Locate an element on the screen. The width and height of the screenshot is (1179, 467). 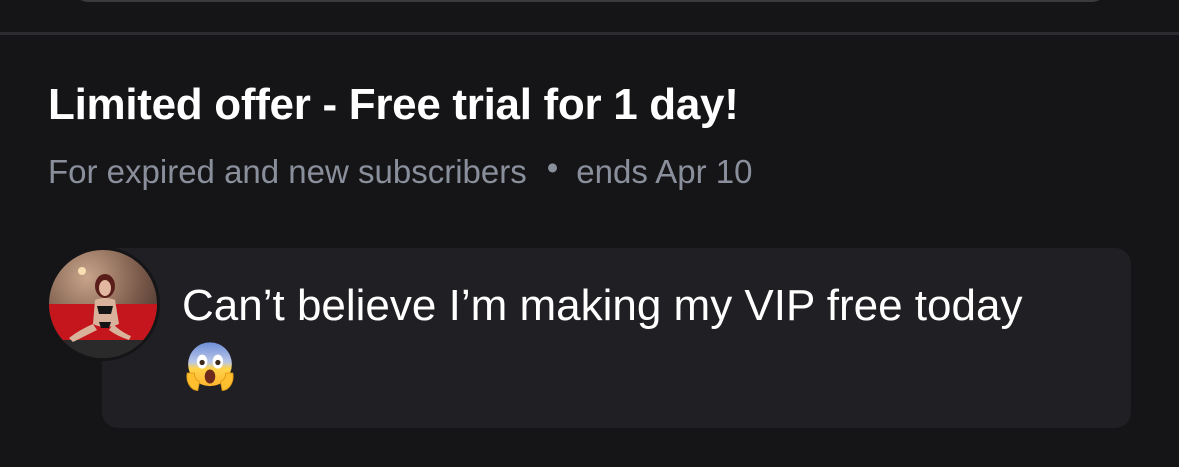
offer-end-date: ends Apr 10 is located at coordinates (664, 171).